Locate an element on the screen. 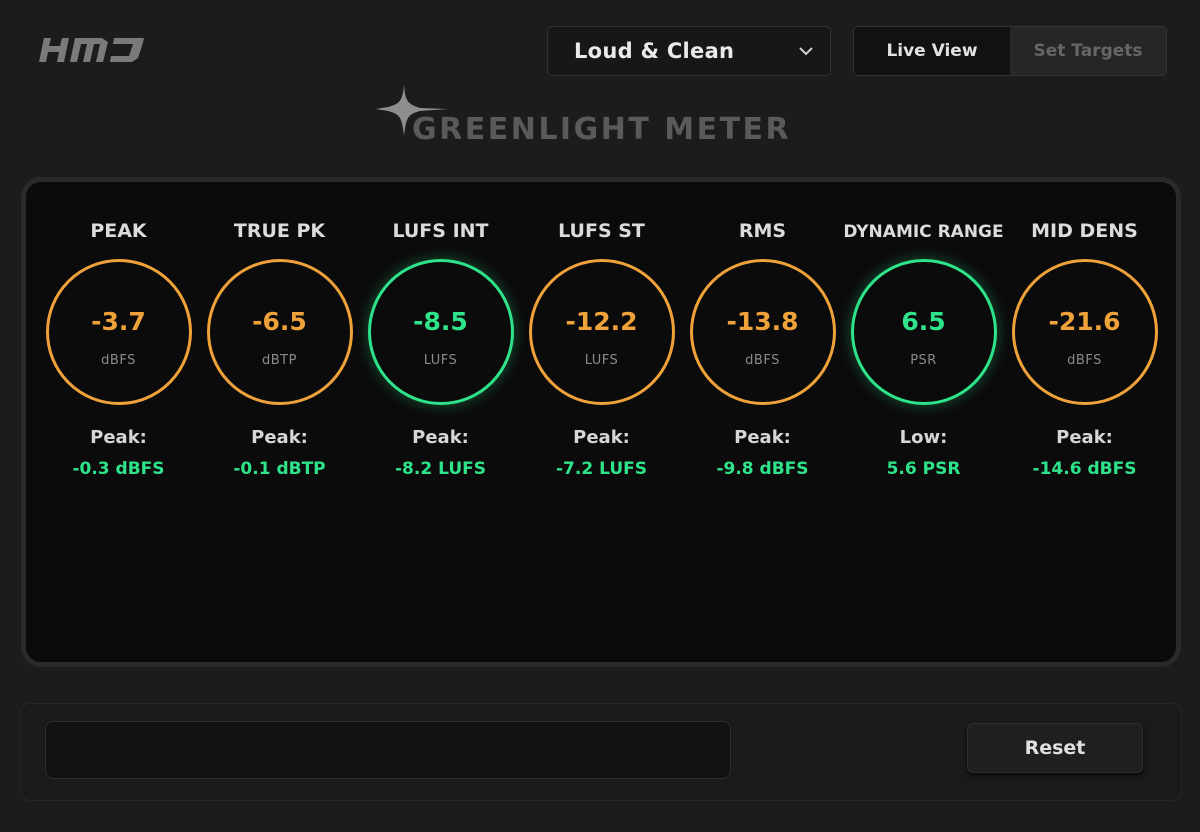  meter-value: -8.5 is located at coordinates (440, 321).